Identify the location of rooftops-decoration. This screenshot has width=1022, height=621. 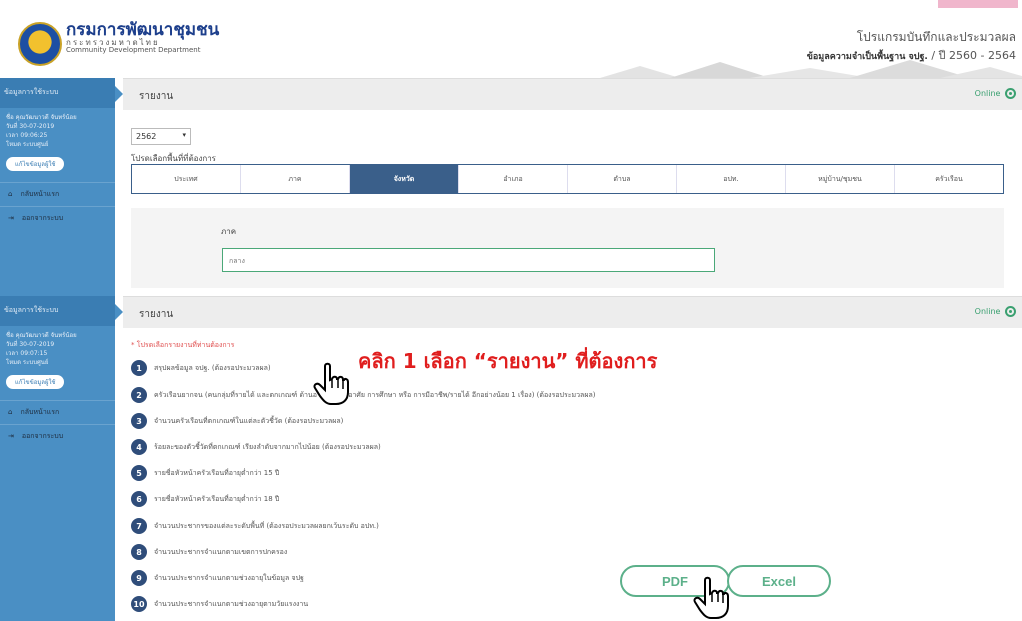
(811, 69).